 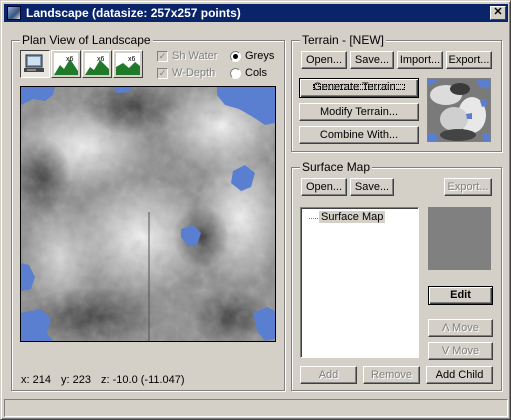 I want to click on tool-terrain-3: x6, so click(x=128, y=64).